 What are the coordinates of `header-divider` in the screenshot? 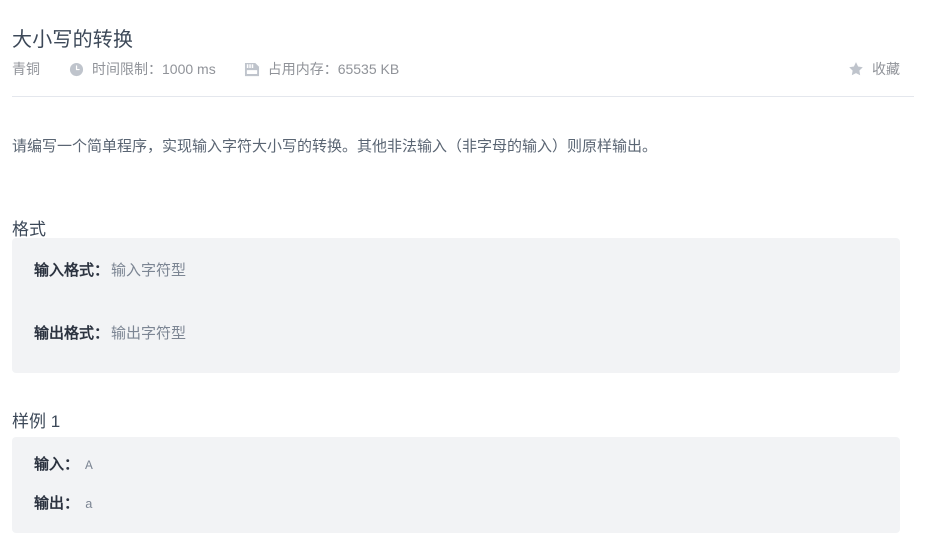 It's located at (463, 96).